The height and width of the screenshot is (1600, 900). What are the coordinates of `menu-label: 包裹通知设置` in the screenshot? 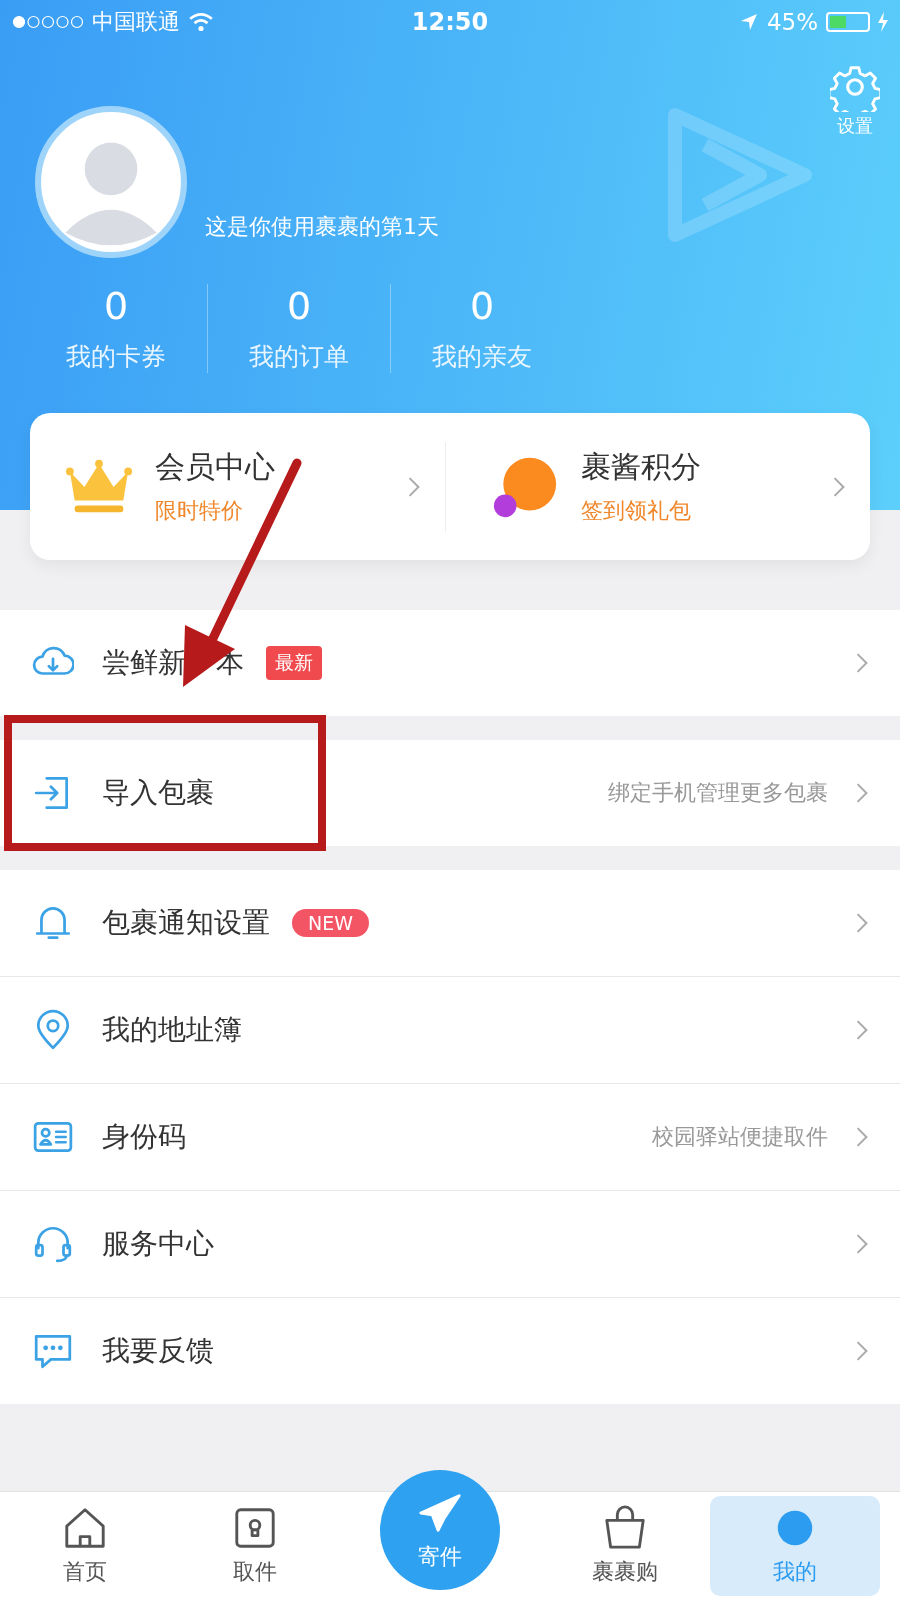 It's located at (186, 923).